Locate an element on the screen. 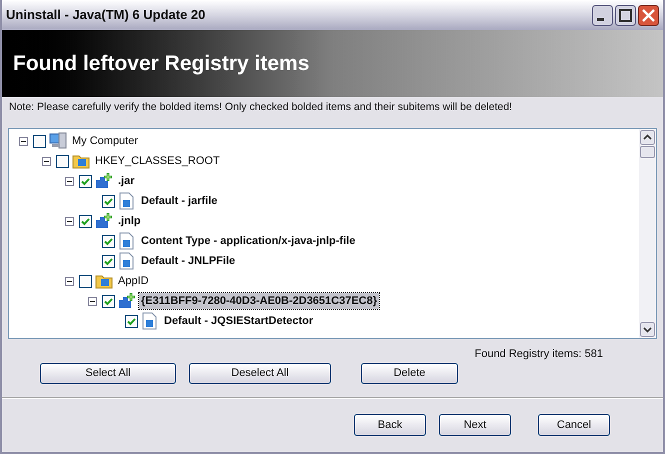 The width and height of the screenshot is (665, 454). minimize-button is located at coordinates (602, 15).